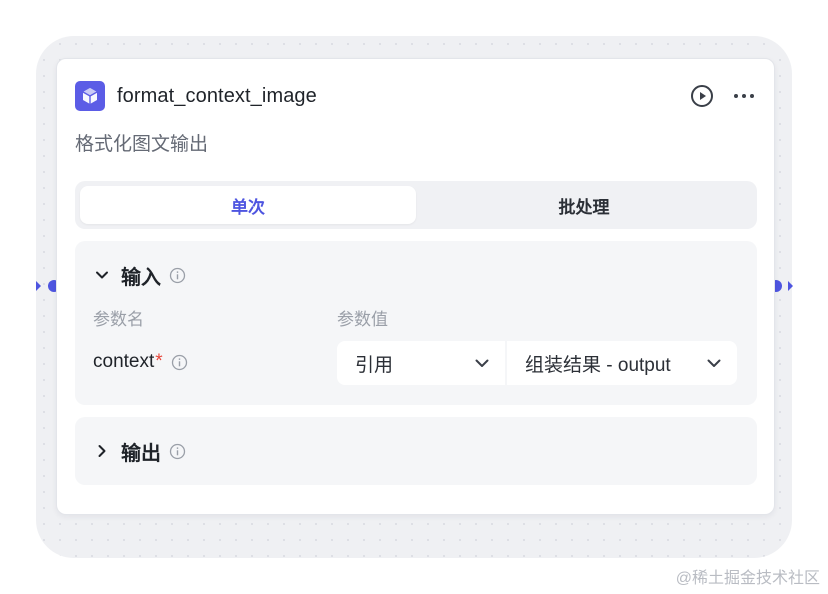 This screenshot has height=594, width=828. Describe the element at coordinates (421, 363) in the screenshot. I see `value-type-select: 引用` at that location.